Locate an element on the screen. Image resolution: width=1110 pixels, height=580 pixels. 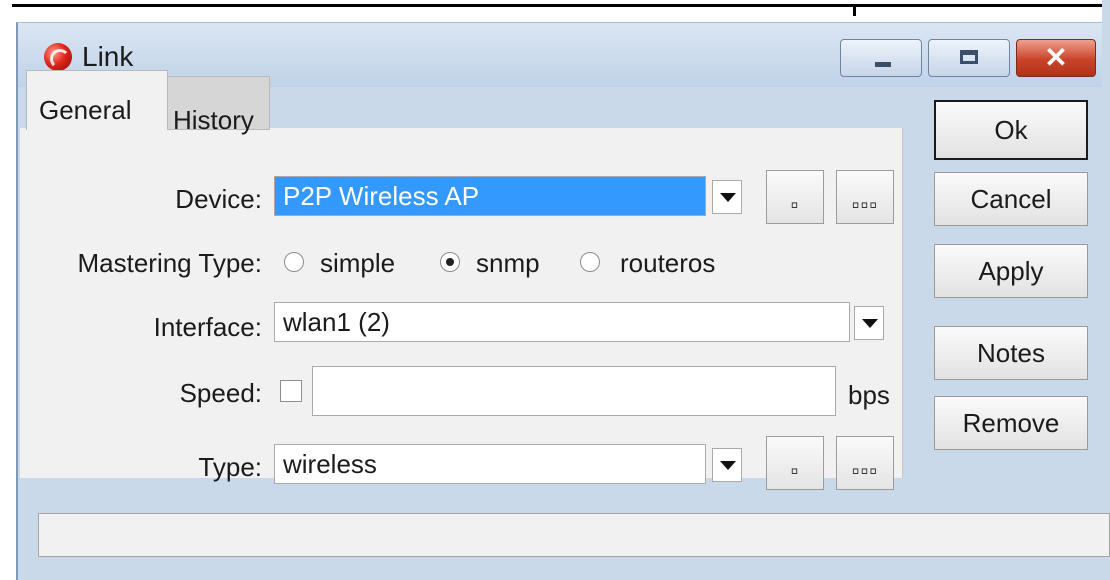
device-up-button: ▫ is located at coordinates (795, 197).